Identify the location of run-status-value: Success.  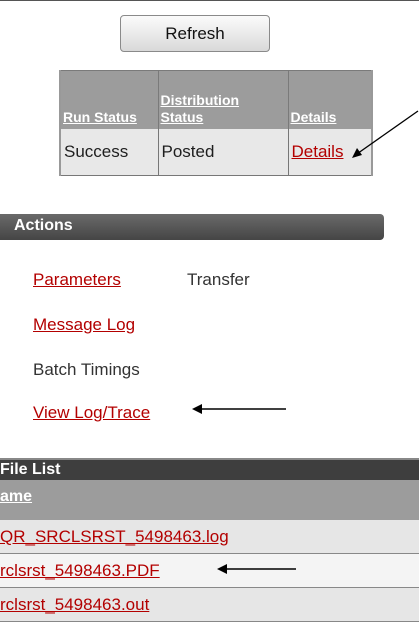
(109, 153).